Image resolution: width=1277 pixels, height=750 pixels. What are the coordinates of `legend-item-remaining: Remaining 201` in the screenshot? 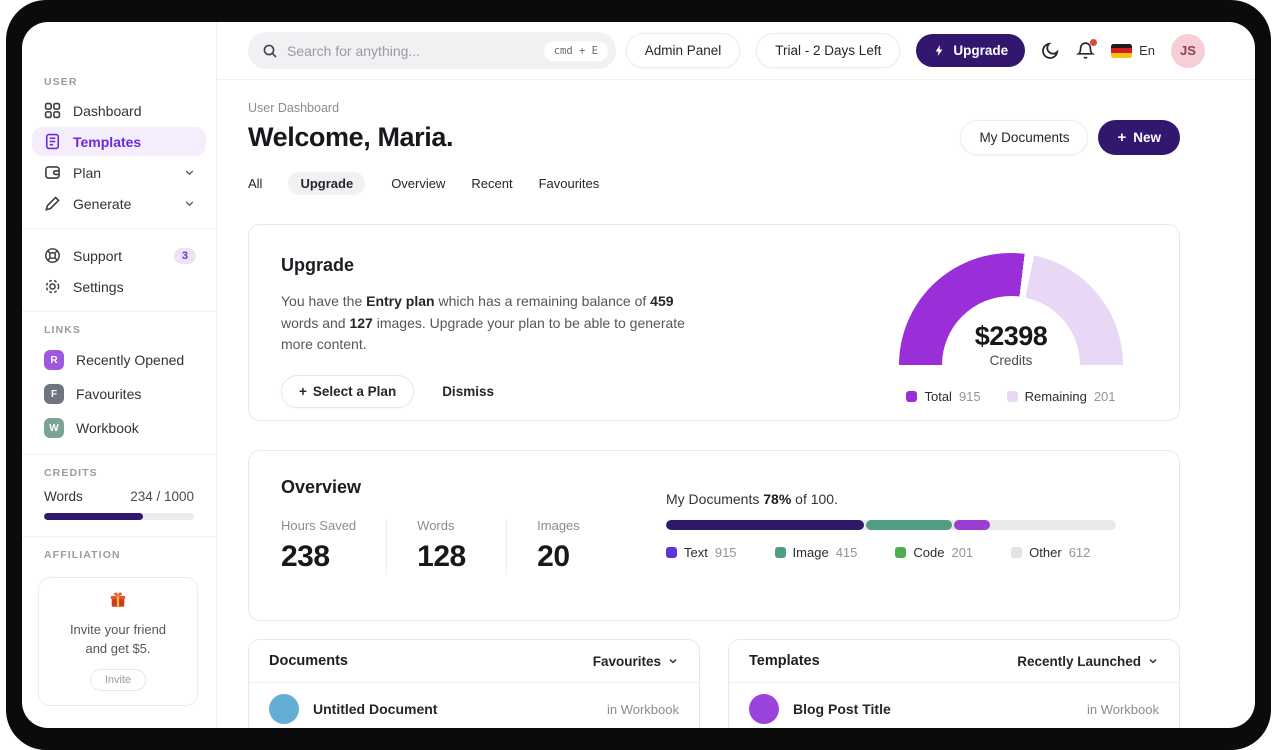 It's located at (1061, 396).